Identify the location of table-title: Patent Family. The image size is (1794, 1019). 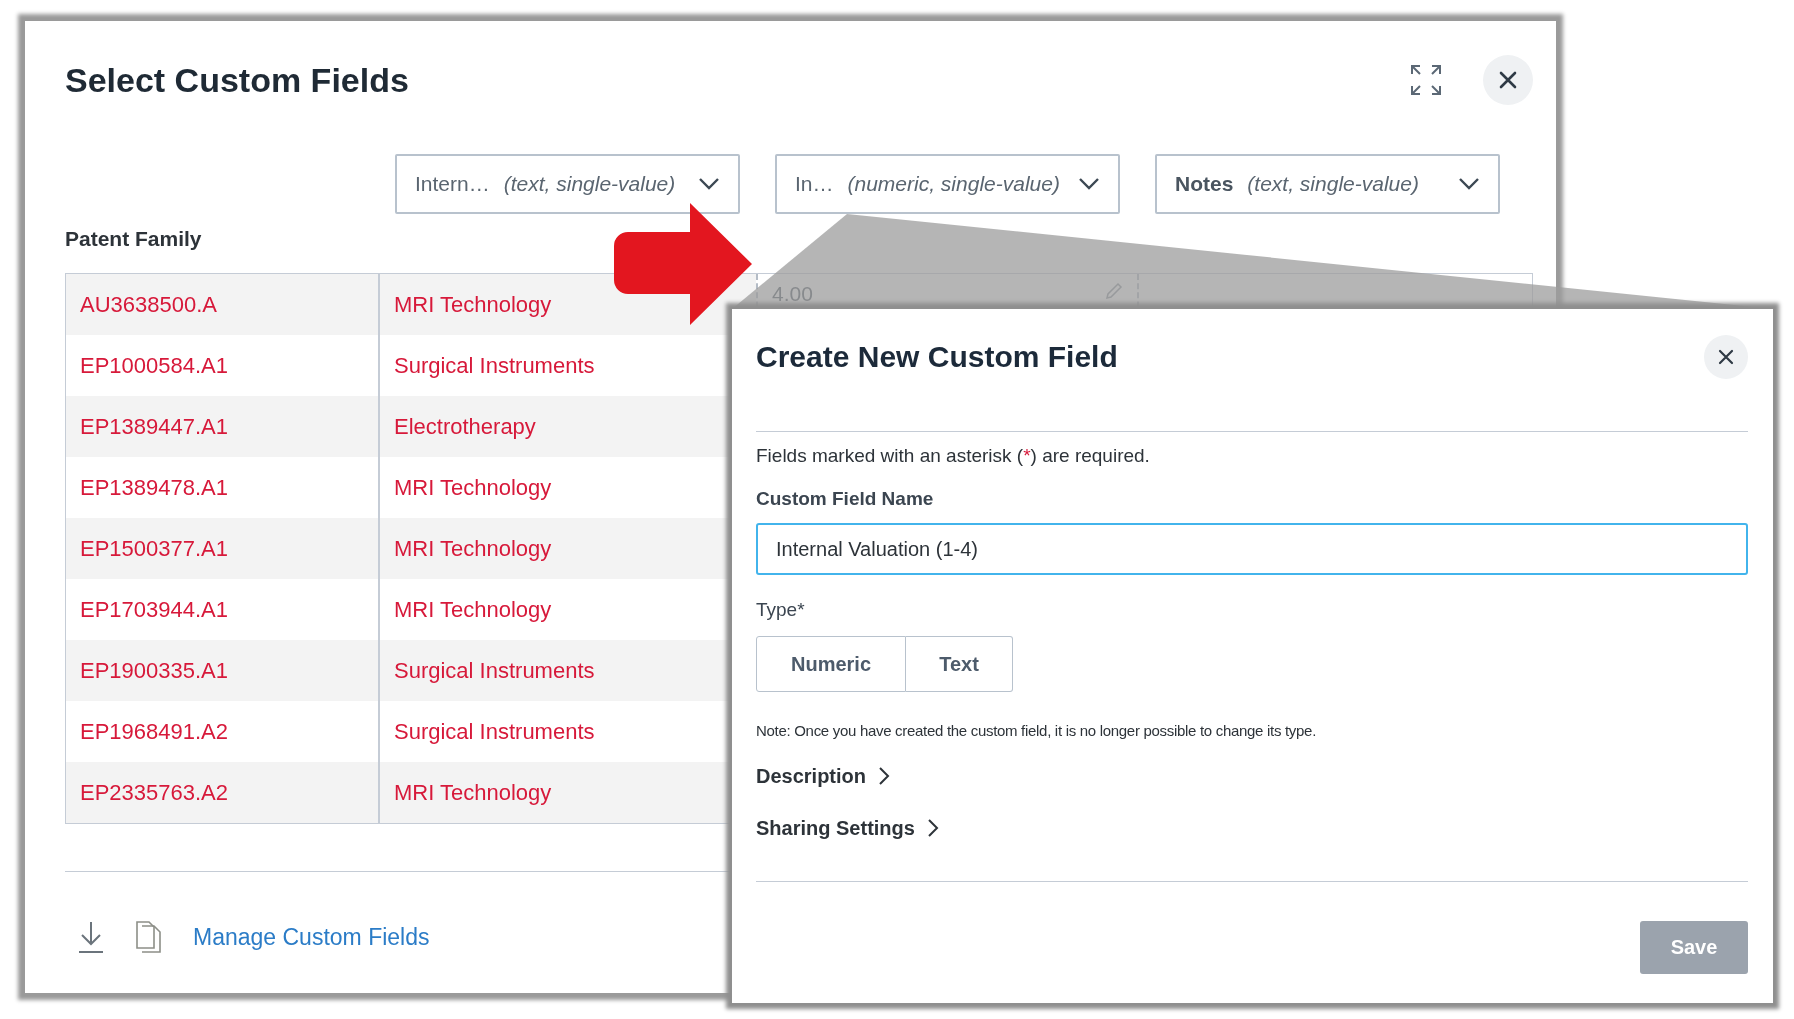
(134, 239).